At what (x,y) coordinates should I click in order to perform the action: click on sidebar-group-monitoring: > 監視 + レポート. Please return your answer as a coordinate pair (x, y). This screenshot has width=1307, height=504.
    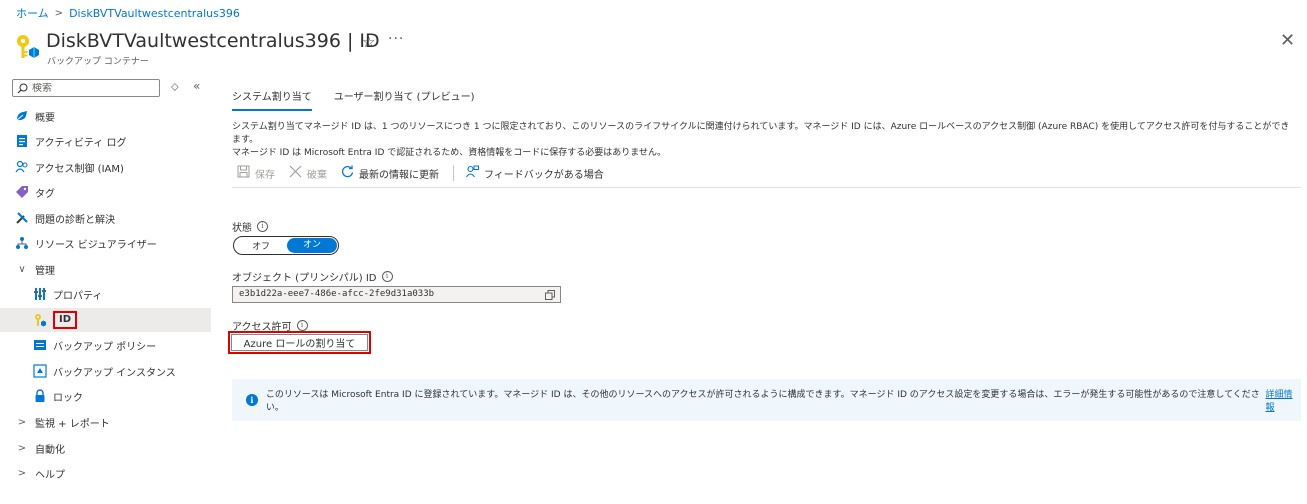
    Looking at the image, I should click on (105, 422).